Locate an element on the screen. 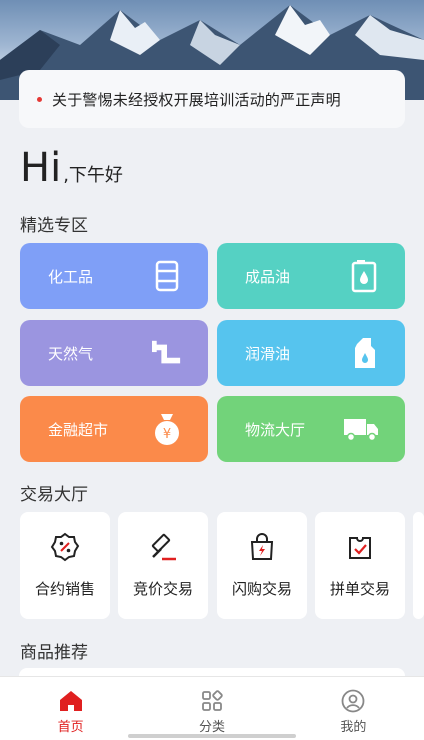 The width and height of the screenshot is (424, 740). notice-text: 关于警惕未经授权开展培训活动的严正声明 is located at coordinates (196, 99).